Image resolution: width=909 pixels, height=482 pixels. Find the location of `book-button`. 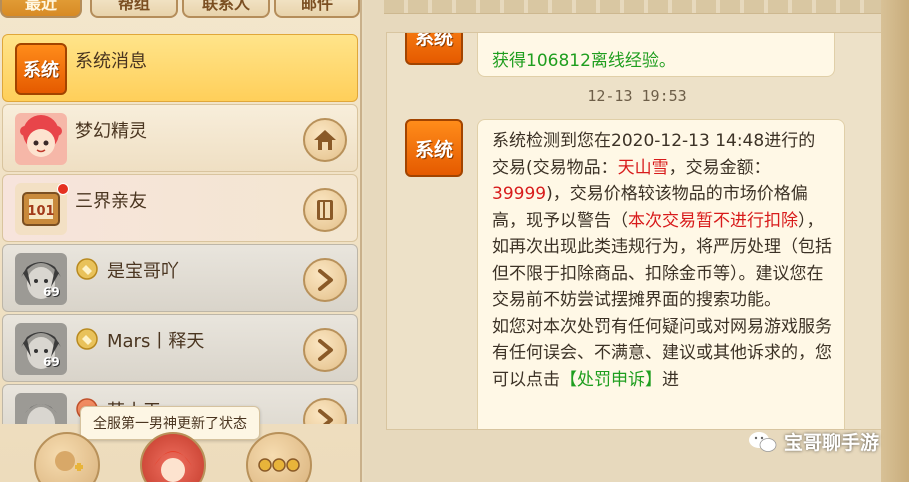

book-button is located at coordinates (325, 210).